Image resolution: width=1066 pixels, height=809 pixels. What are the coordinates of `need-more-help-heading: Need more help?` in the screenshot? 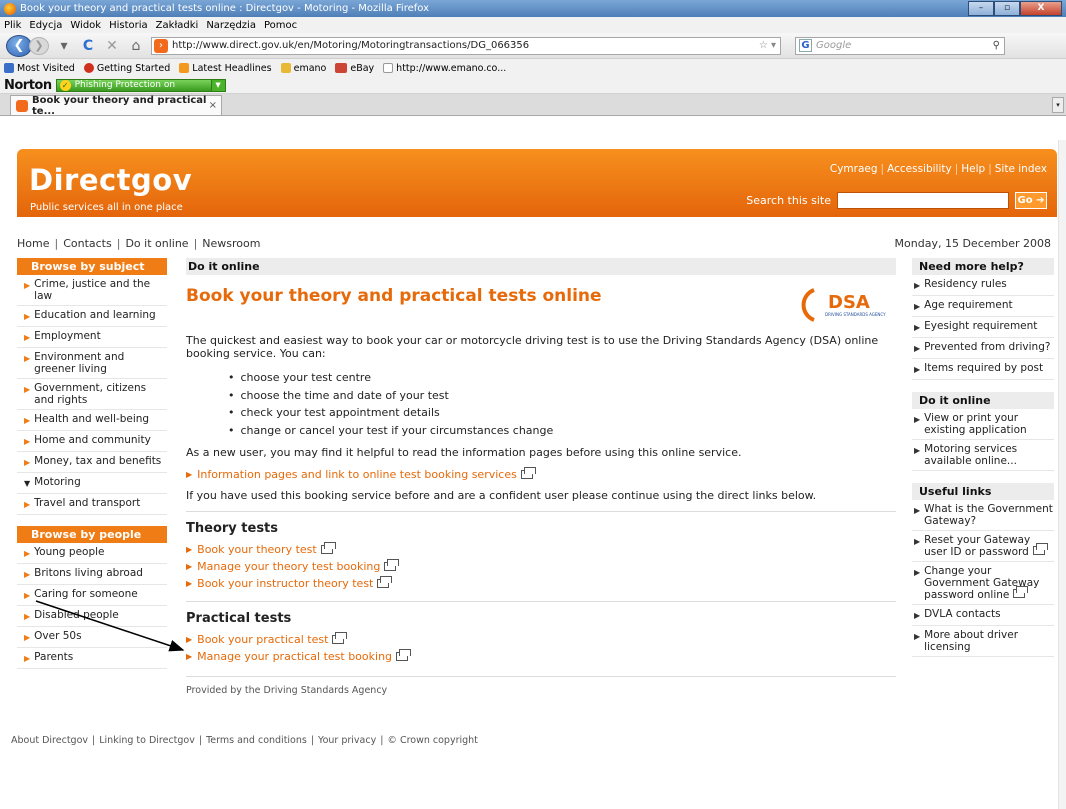 It's located at (983, 266).